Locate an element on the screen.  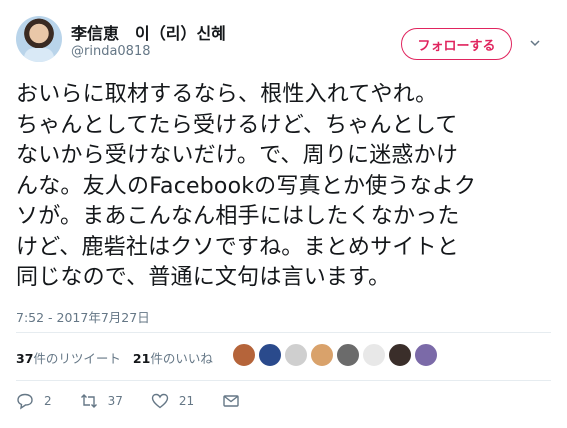
reply-icon is located at coordinates (25, 401).